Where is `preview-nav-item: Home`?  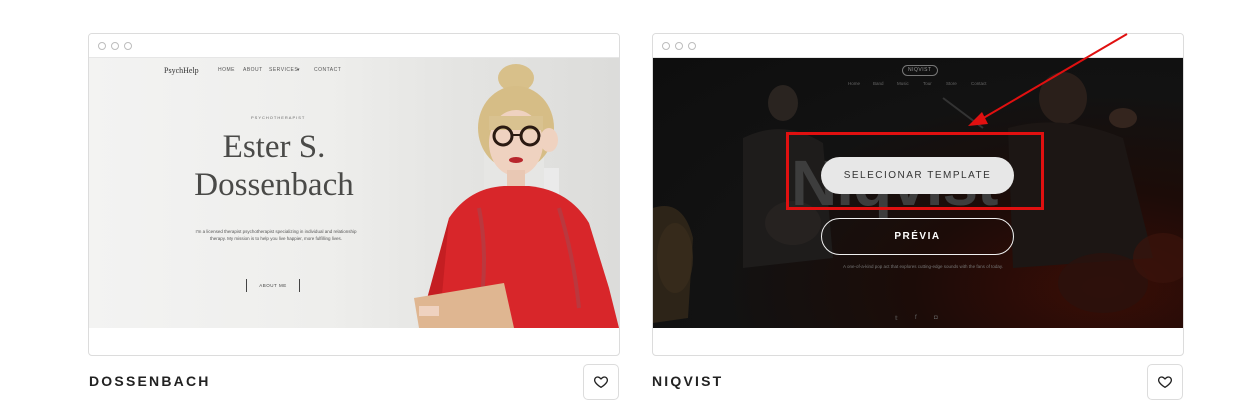
preview-nav-item: Home is located at coordinates (854, 83).